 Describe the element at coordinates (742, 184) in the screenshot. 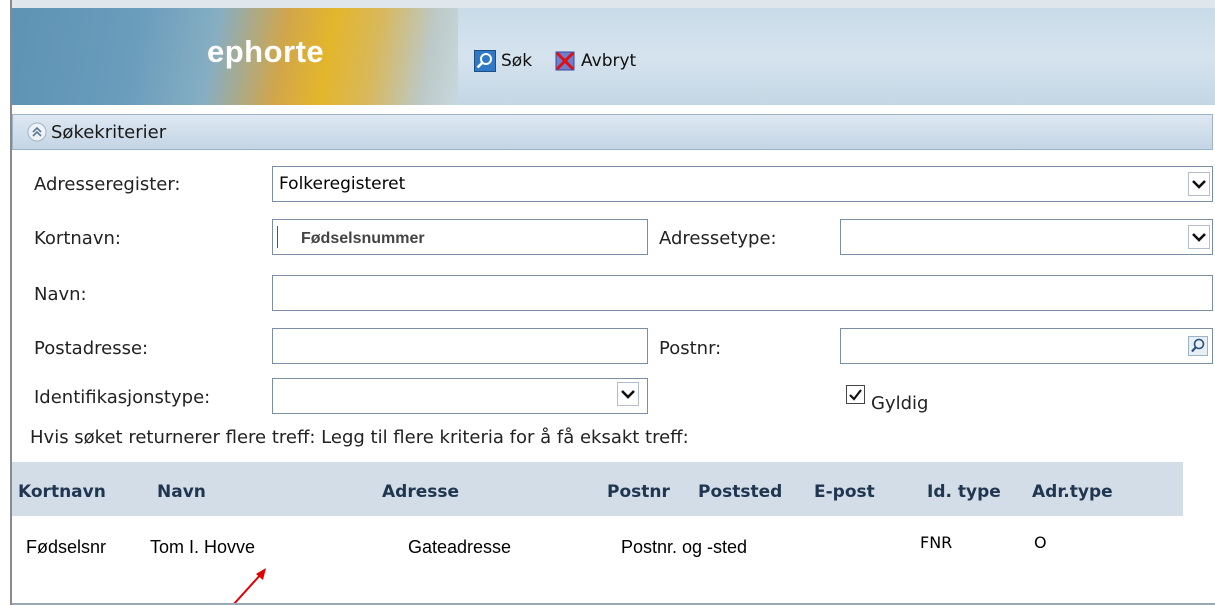

I see `adresseregister-select: Folkeregisteret` at that location.